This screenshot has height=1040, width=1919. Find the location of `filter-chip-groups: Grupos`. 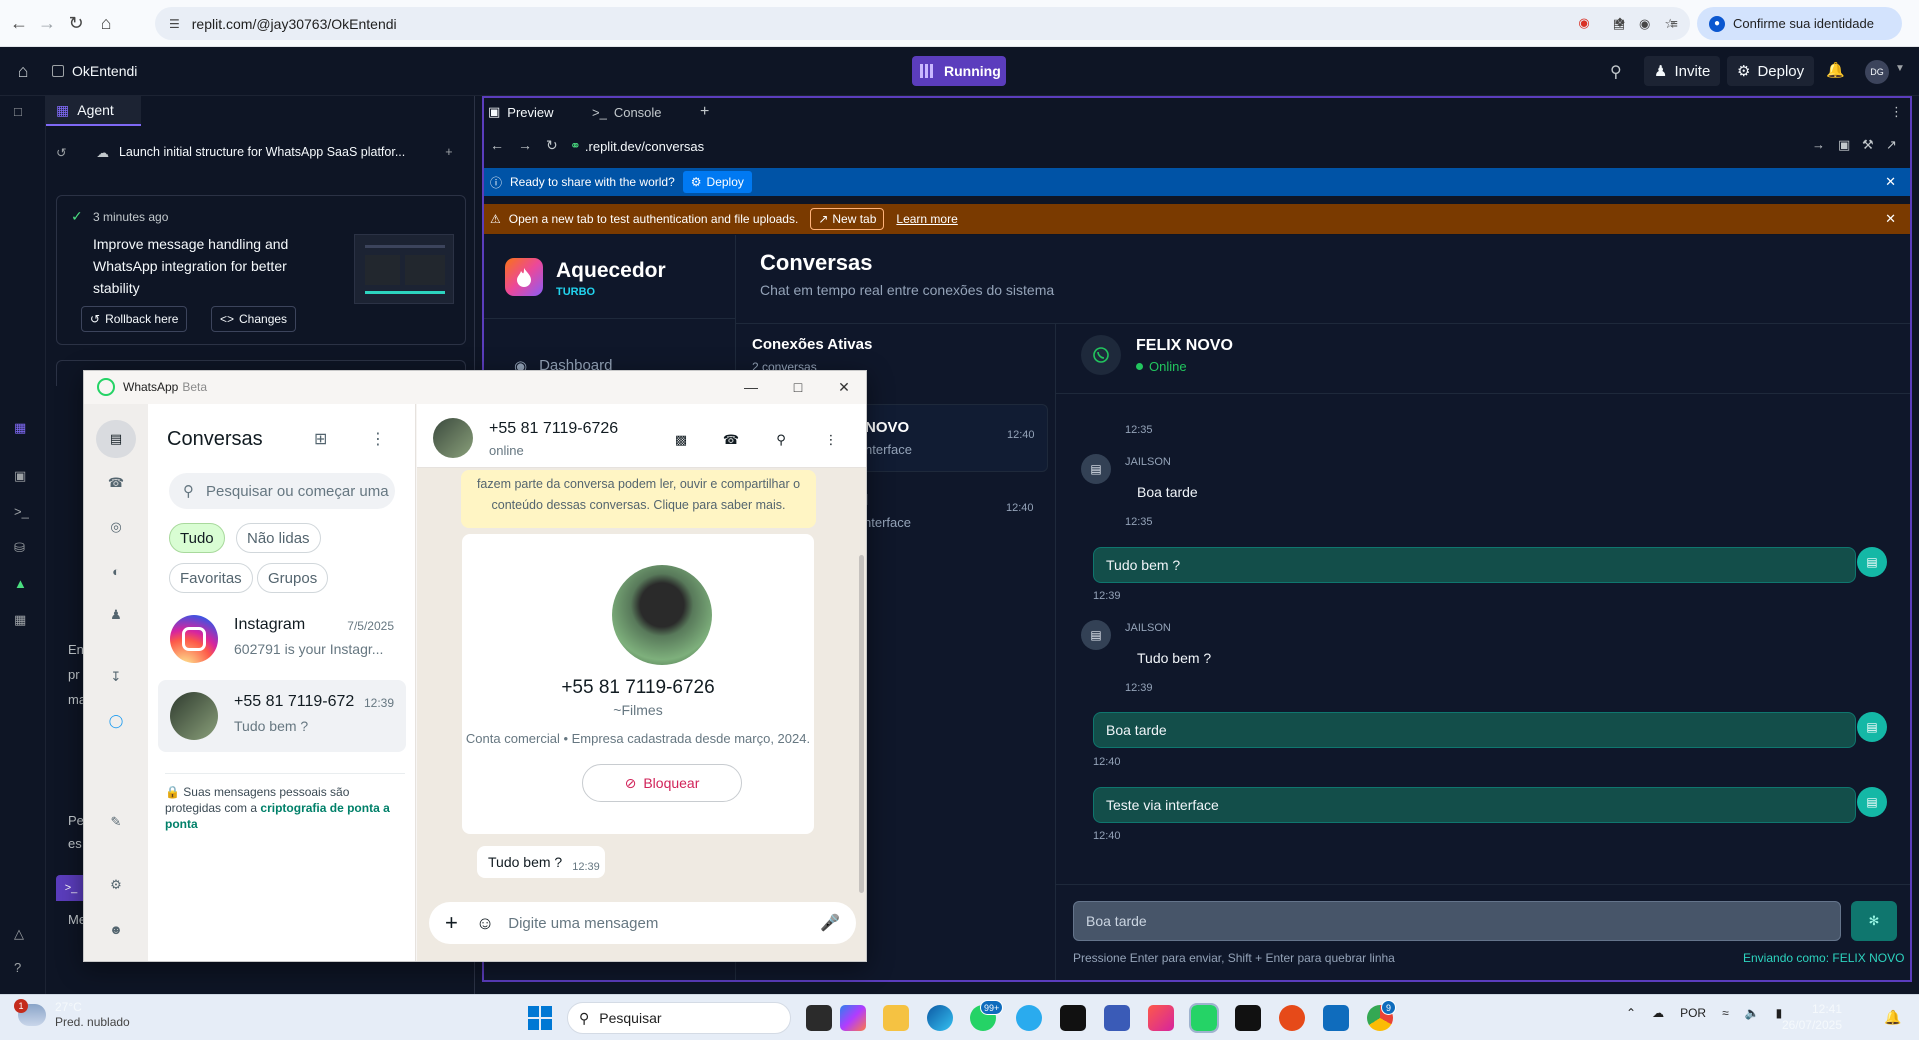

filter-chip-groups: Grupos is located at coordinates (293, 578).